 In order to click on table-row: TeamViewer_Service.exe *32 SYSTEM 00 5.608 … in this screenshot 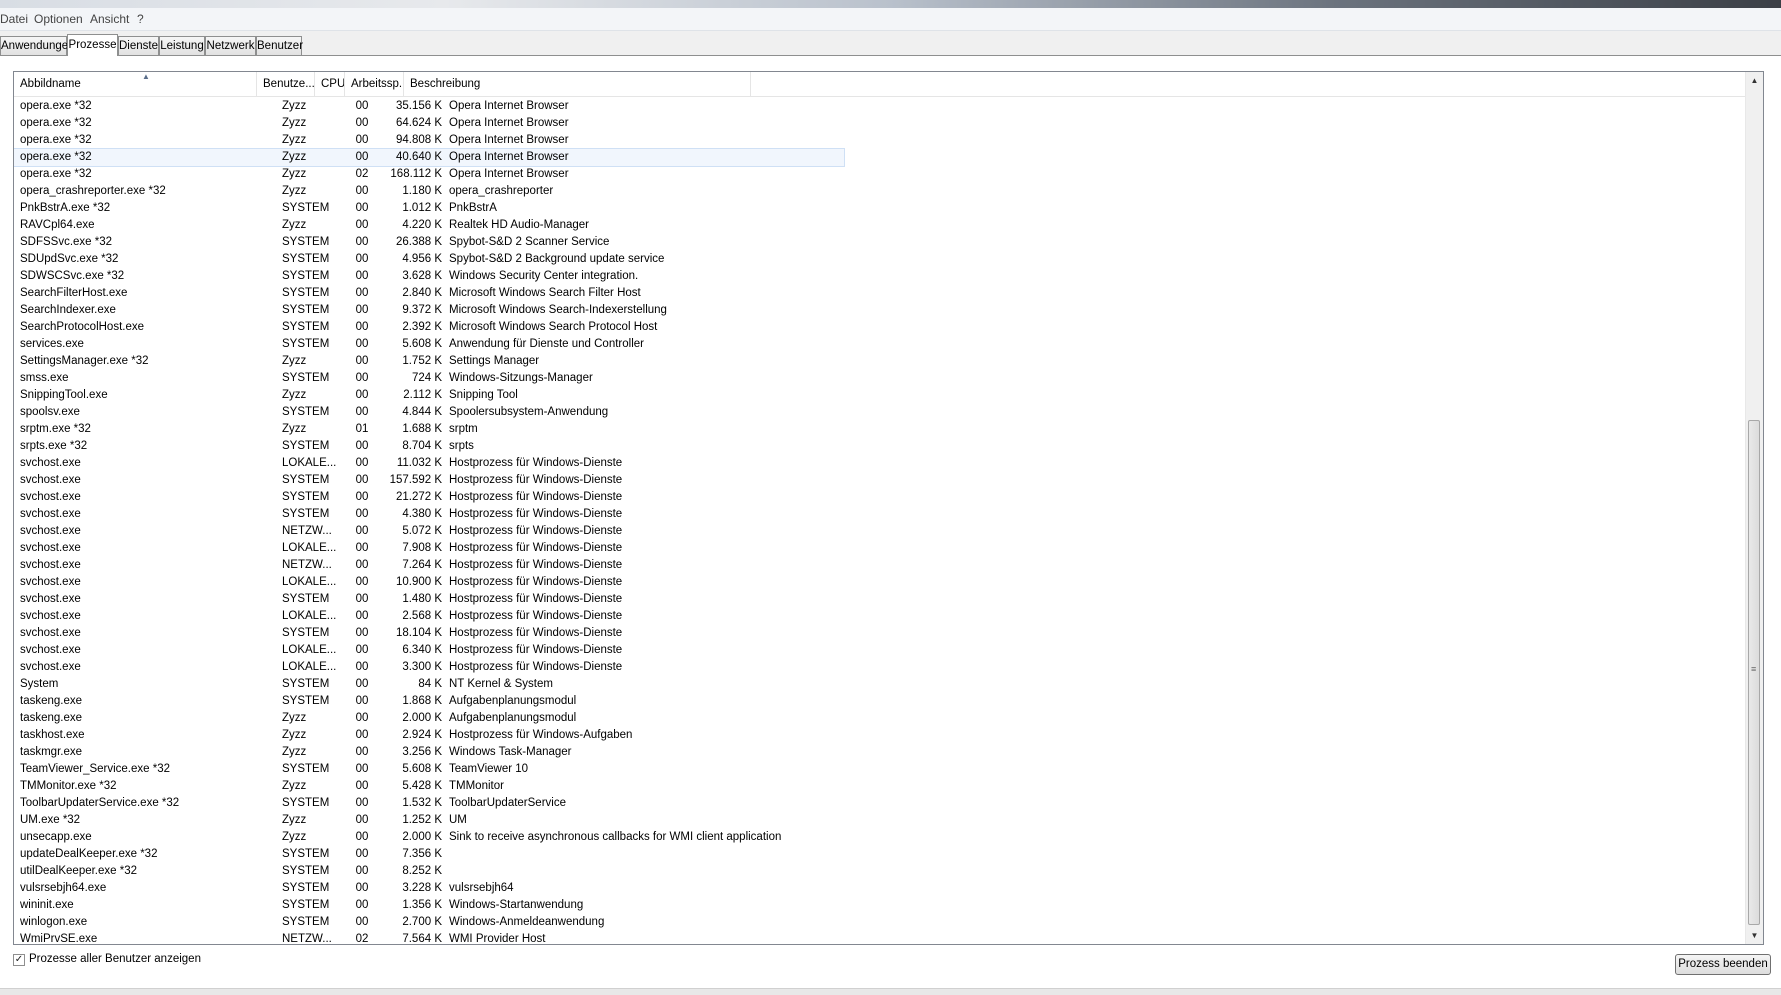, I will do `click(429, 769)`.